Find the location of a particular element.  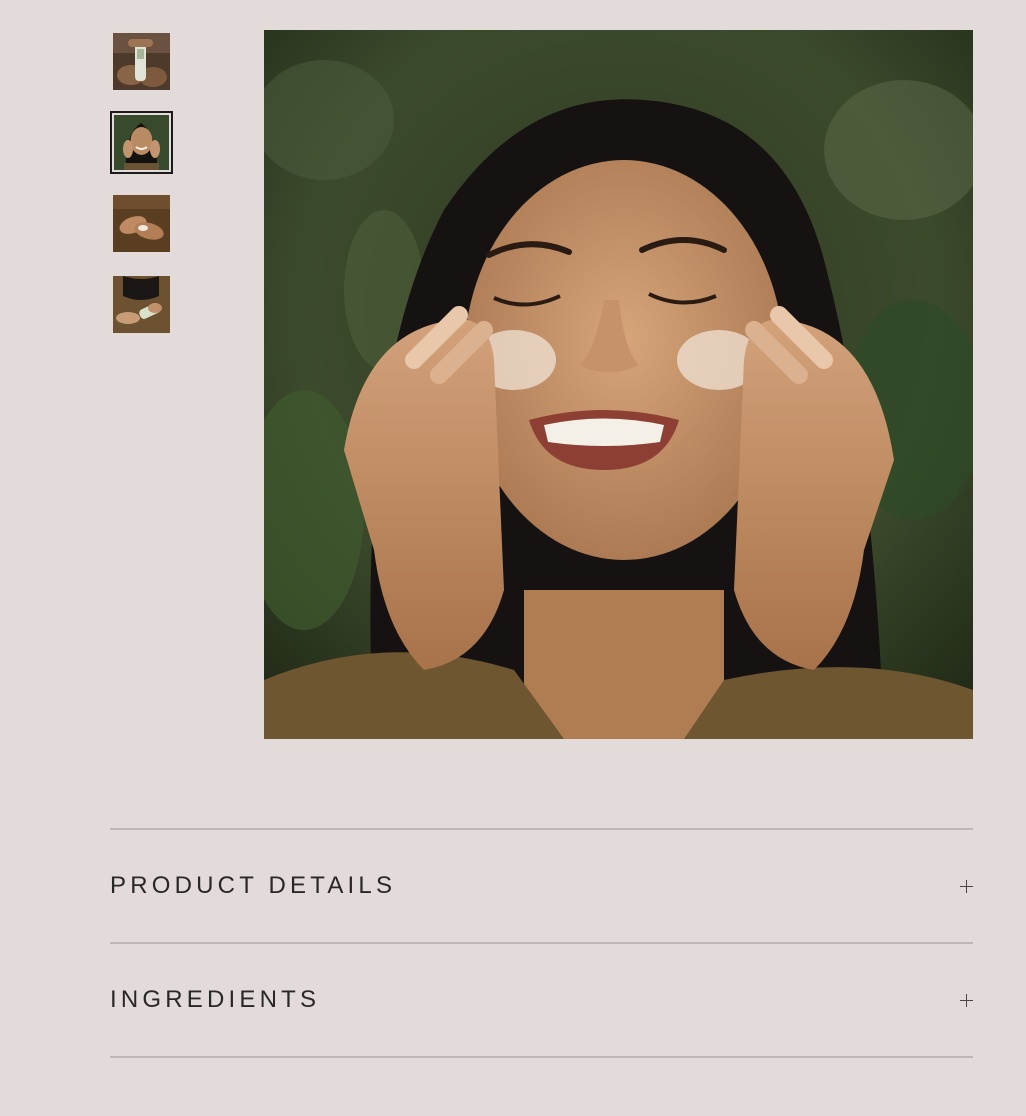

thumbnail-list is located at coordinates (141, 192).